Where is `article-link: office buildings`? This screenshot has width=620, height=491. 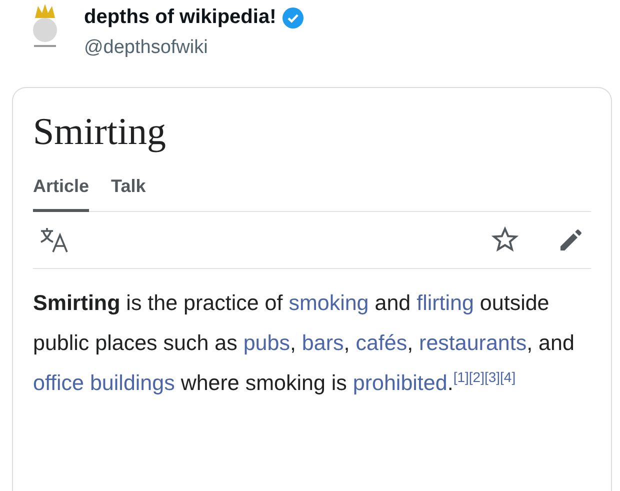 article-link: office buildings is located at coordinates (104, 382).